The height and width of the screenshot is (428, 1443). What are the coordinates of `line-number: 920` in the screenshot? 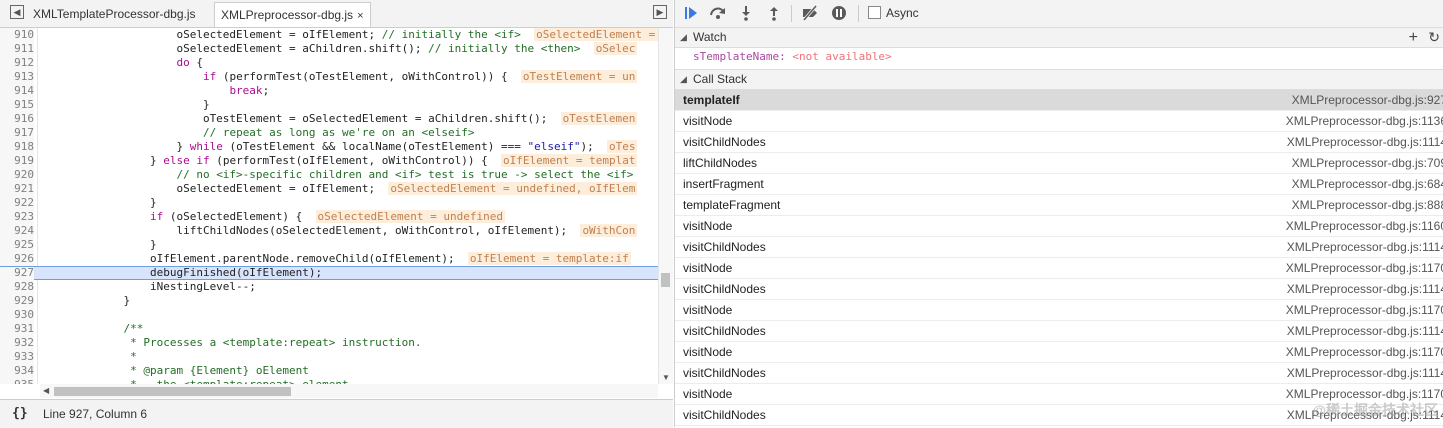 It's located at (17, 175).